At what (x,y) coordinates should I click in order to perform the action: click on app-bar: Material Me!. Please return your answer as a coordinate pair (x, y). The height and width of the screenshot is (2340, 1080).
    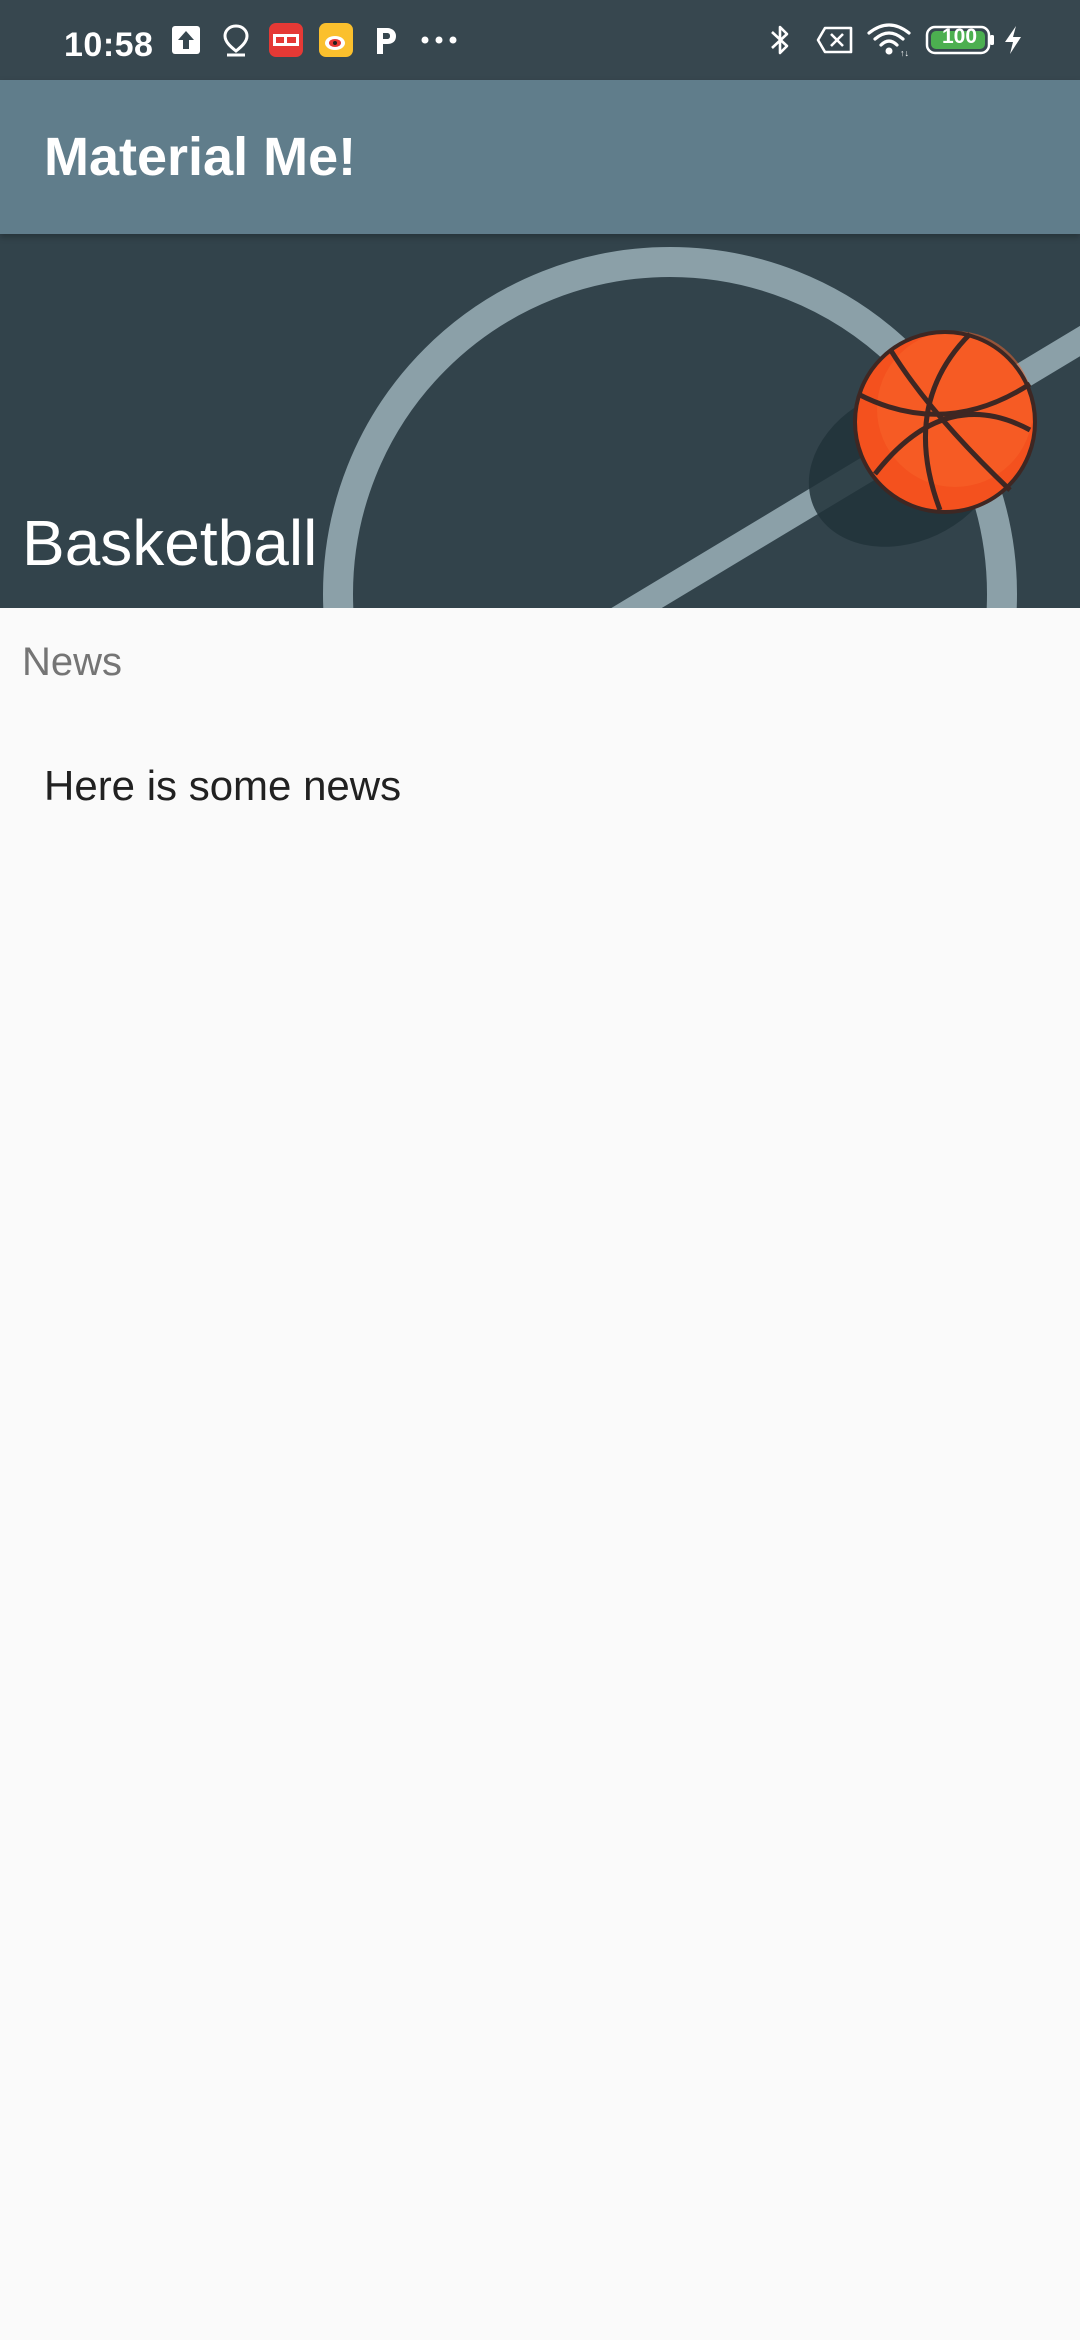
    Looking at the image, I should click on (540, 157).